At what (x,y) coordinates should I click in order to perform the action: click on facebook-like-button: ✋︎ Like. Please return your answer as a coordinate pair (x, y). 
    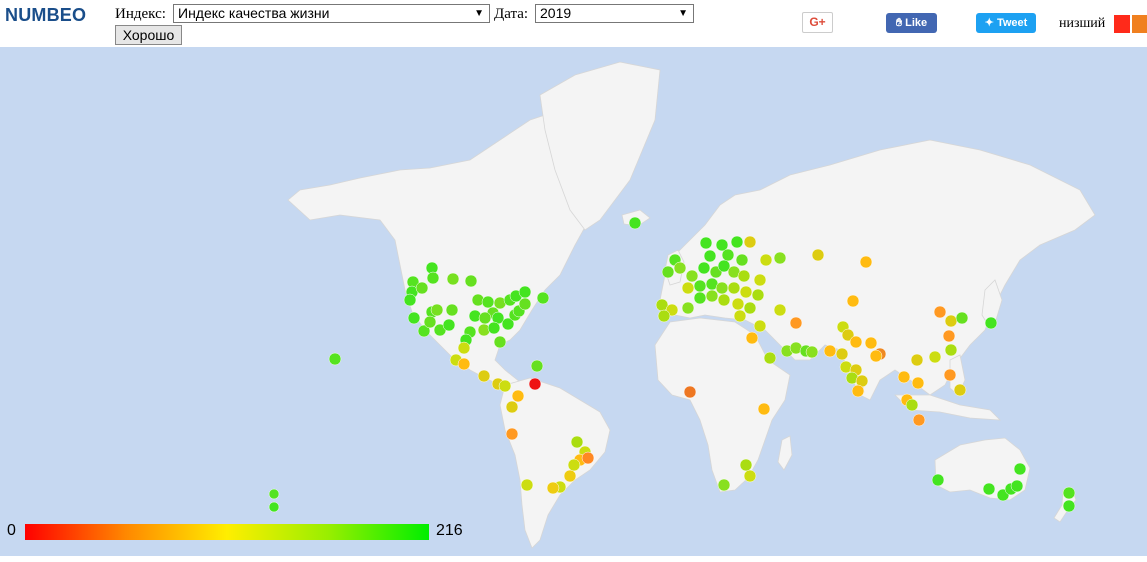
    Looking at the image, I should click on (911, 23).